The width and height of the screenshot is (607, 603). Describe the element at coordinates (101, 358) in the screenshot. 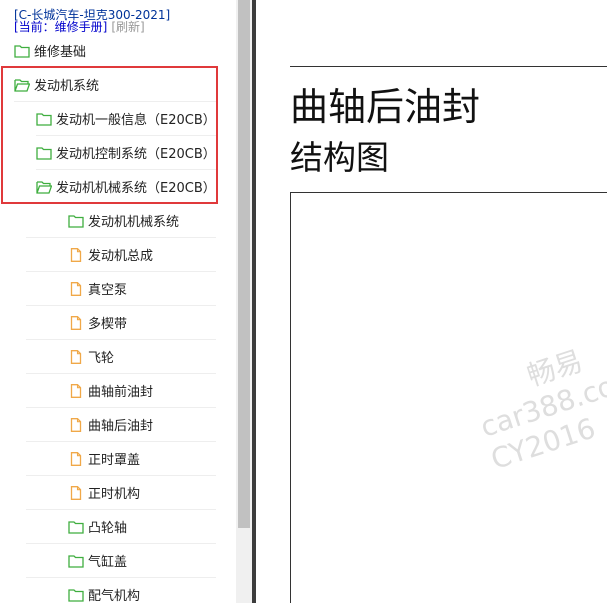

I see `tree-item-label: 飞轮` at that location.